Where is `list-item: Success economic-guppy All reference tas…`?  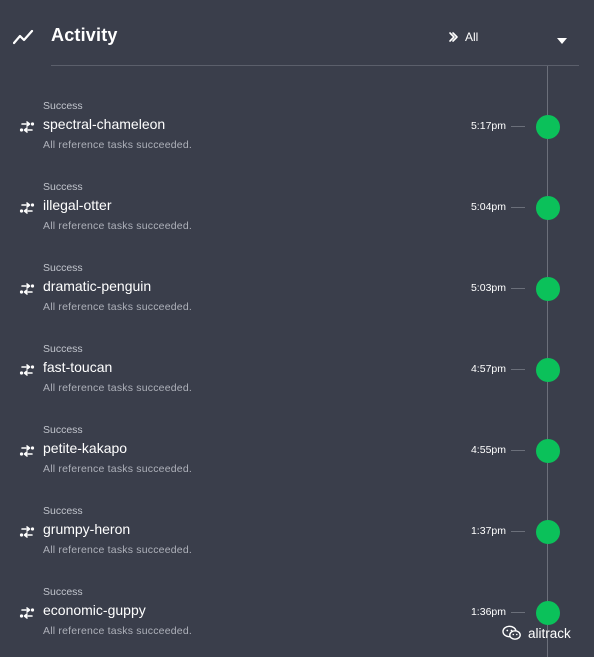 list-item: Success economic-guppy All reference tas… is located at coordinates (297, 620).